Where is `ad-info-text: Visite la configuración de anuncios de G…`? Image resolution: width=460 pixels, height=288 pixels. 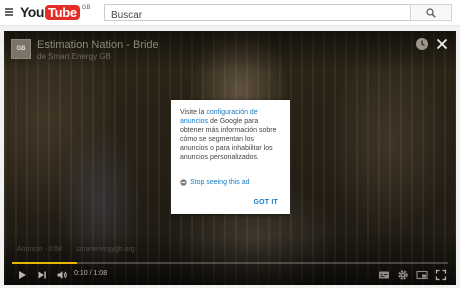
ad-info-text: Visite la configuración de anuncios de G… is located at coordinates (230, 135).